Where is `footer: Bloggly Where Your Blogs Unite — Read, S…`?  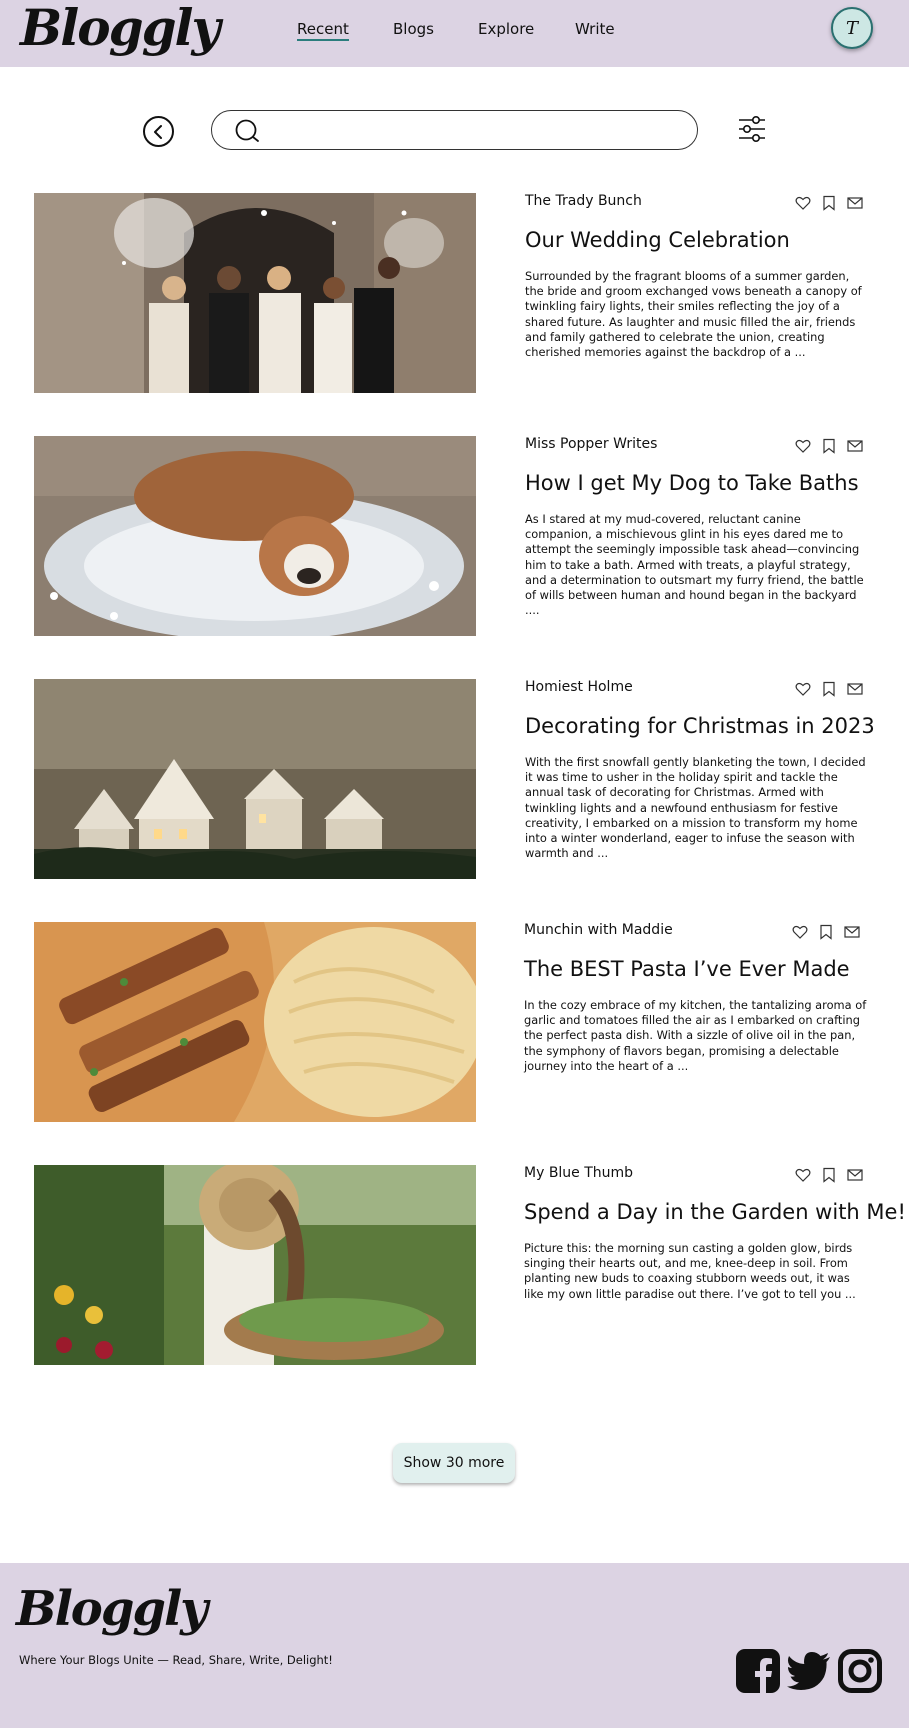
footer: Bloggly Where Your Blogs Unite — Read, S… is located at coordinates (454, 1645).